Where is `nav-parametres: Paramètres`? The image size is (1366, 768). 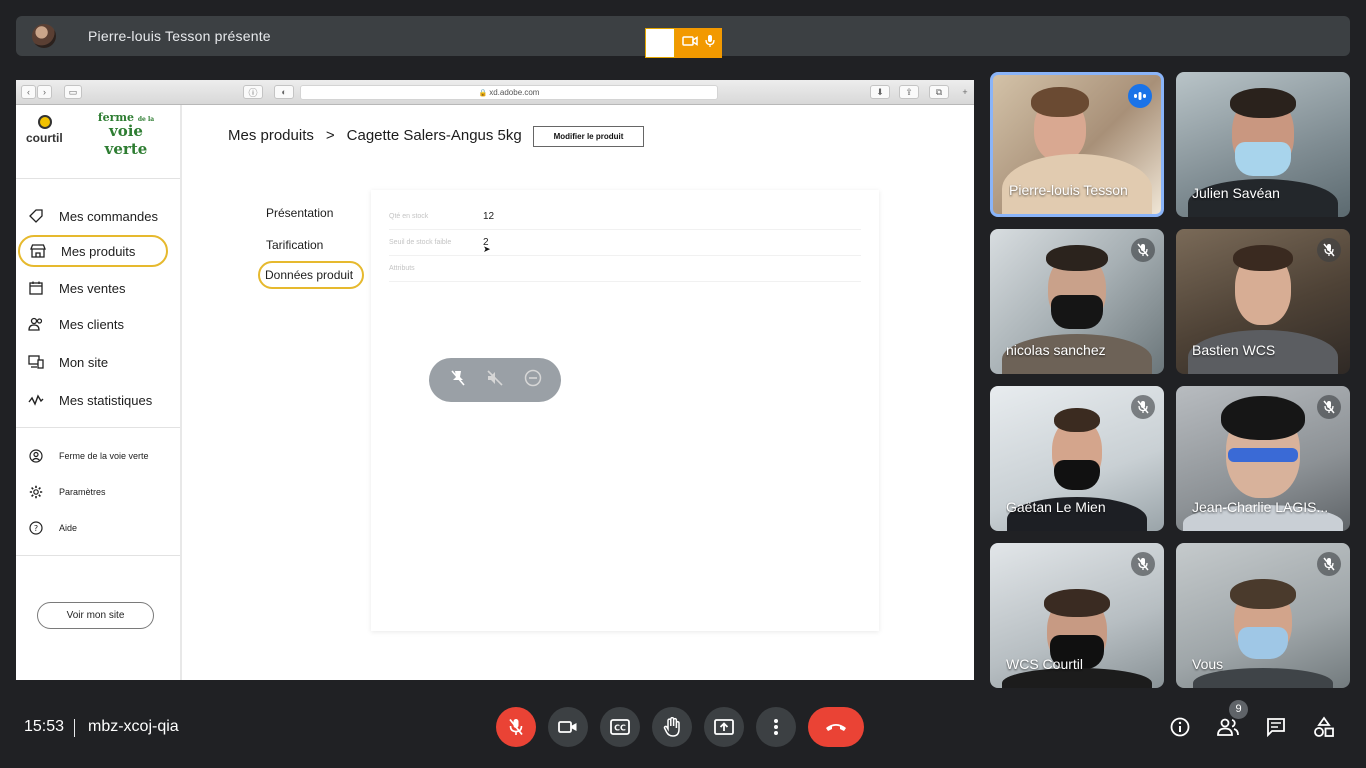 nav-parametres: Paramètres is located at coordinates (93, 492).